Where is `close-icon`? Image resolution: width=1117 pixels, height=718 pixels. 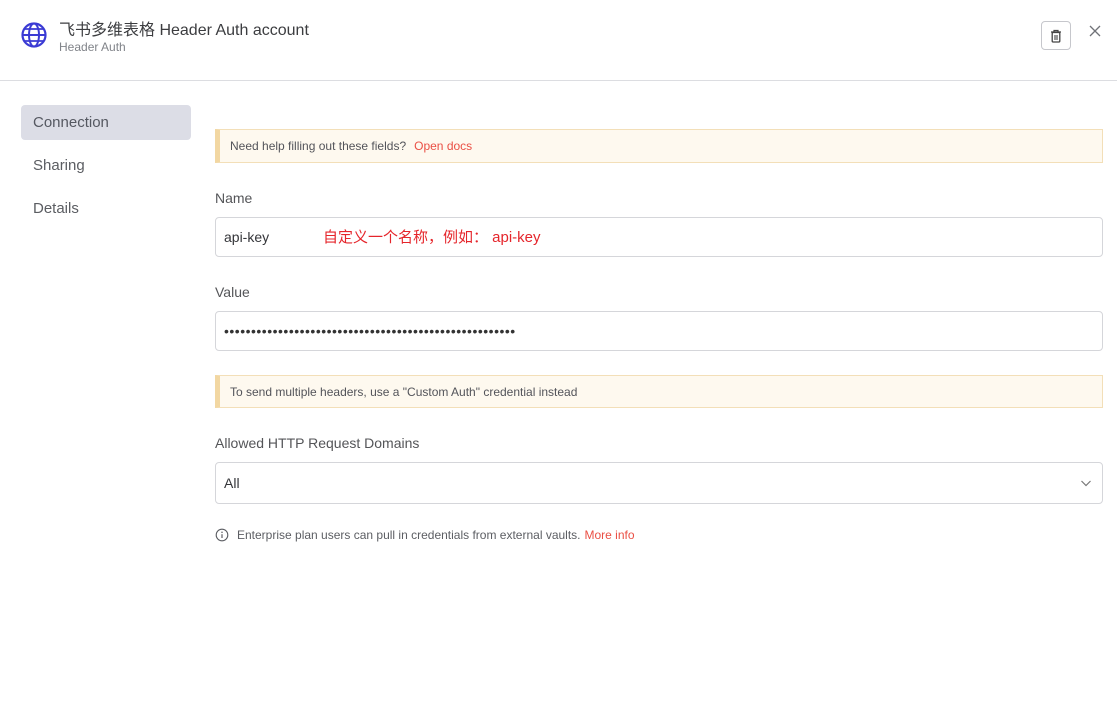
close-icon is located at coordinates (1095, 31).